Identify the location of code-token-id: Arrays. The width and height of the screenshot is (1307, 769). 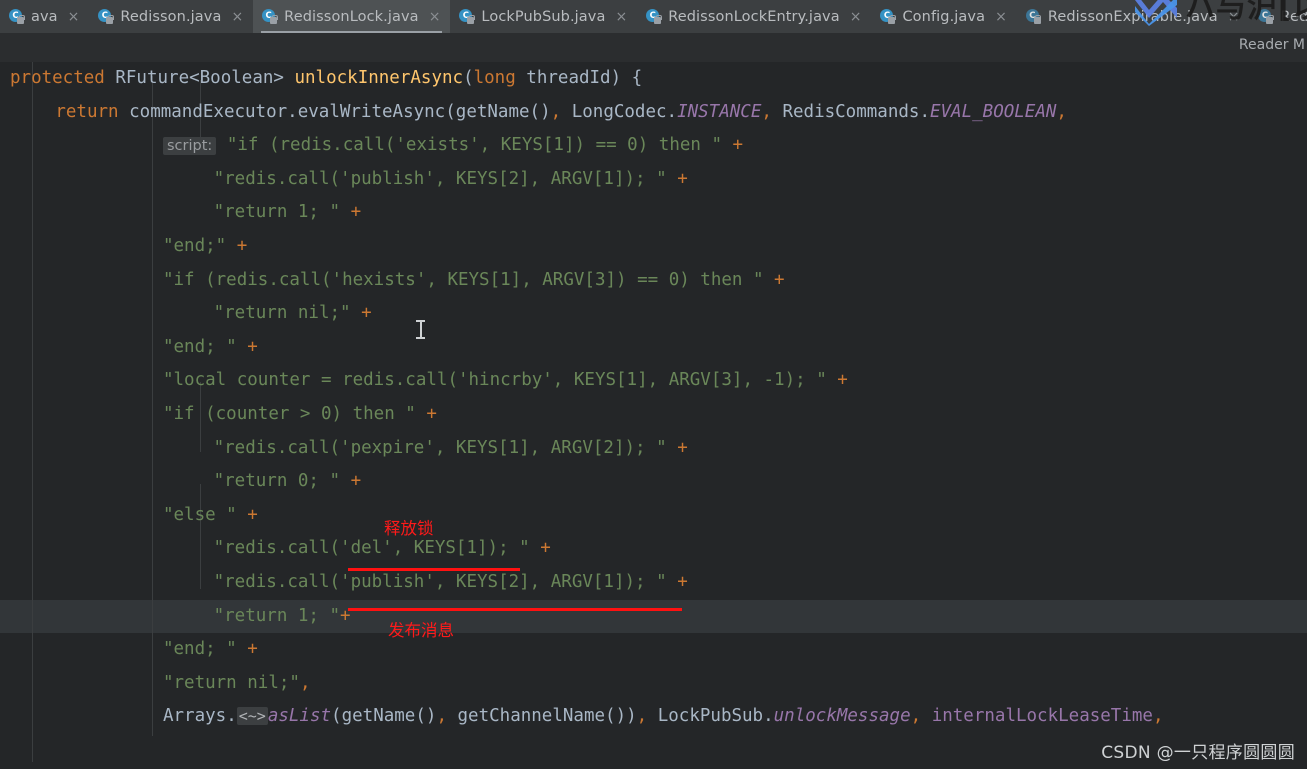
(194, 716).